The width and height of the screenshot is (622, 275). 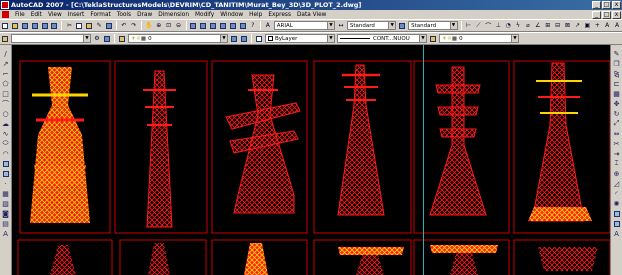 I want to click on rotate-icon: ↻, so click(x=616, y=113).